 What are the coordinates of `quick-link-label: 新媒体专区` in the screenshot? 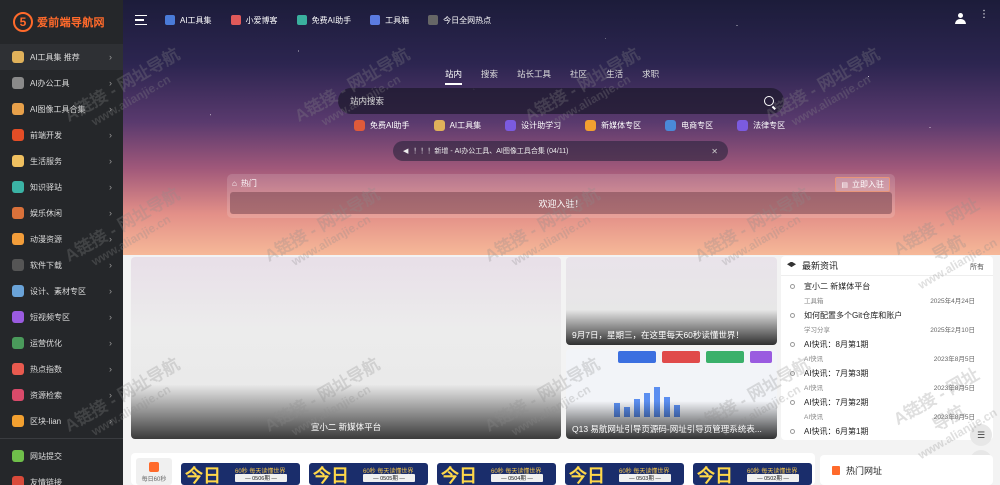 It's located at (621, 125).